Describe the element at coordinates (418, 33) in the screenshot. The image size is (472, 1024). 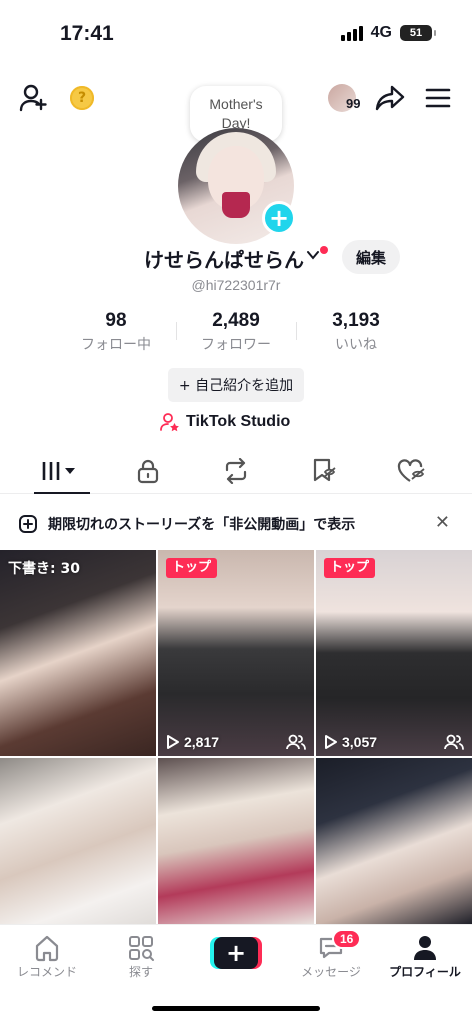
I see `battery-icon: 51` at that location.